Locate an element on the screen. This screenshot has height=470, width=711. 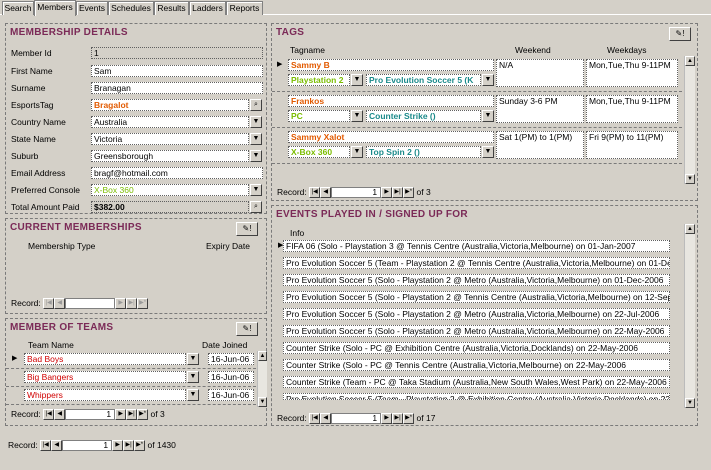
weekdays-cell: Fri 9(PM) to 11(PM) is located at coordinates (632, 145).